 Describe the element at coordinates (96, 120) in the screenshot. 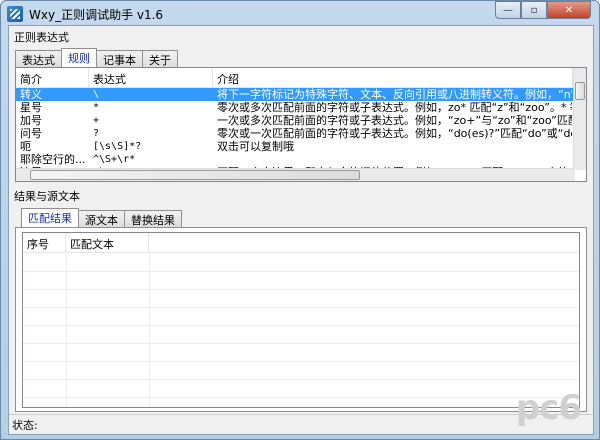

I see `cell-expression: +` at that location.